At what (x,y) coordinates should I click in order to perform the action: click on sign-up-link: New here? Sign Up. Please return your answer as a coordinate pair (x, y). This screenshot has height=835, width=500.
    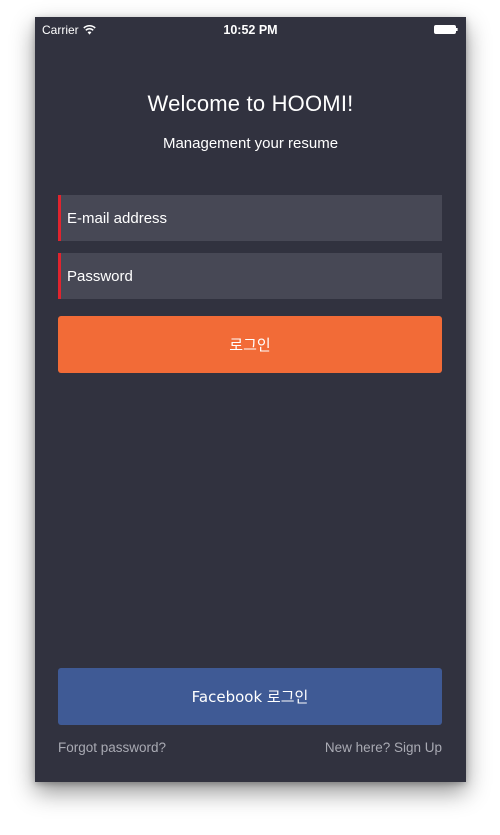
    Looking at the image, I should click on (383, 747).